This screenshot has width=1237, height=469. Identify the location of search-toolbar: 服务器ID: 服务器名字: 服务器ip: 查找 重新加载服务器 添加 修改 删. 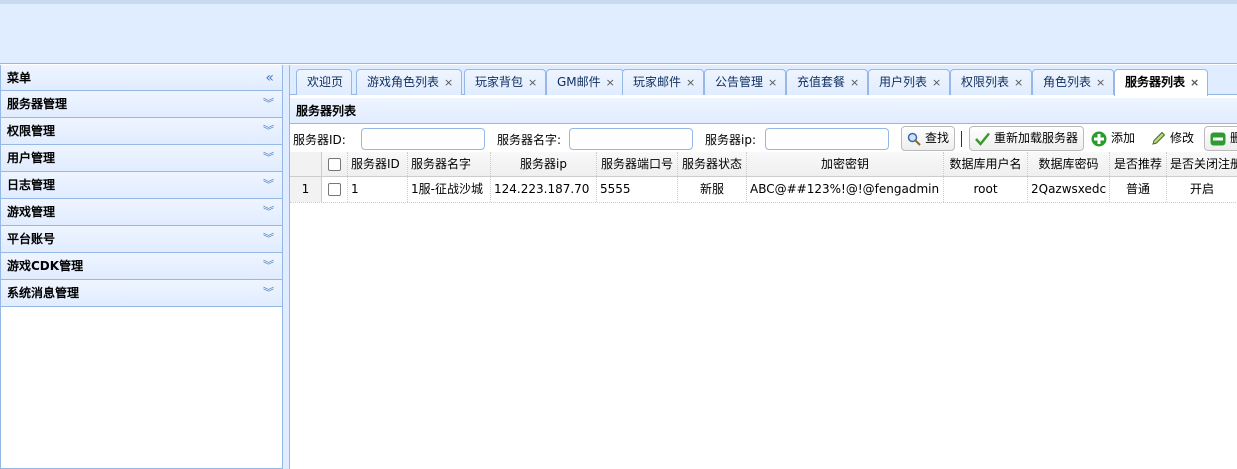
(763, 139).